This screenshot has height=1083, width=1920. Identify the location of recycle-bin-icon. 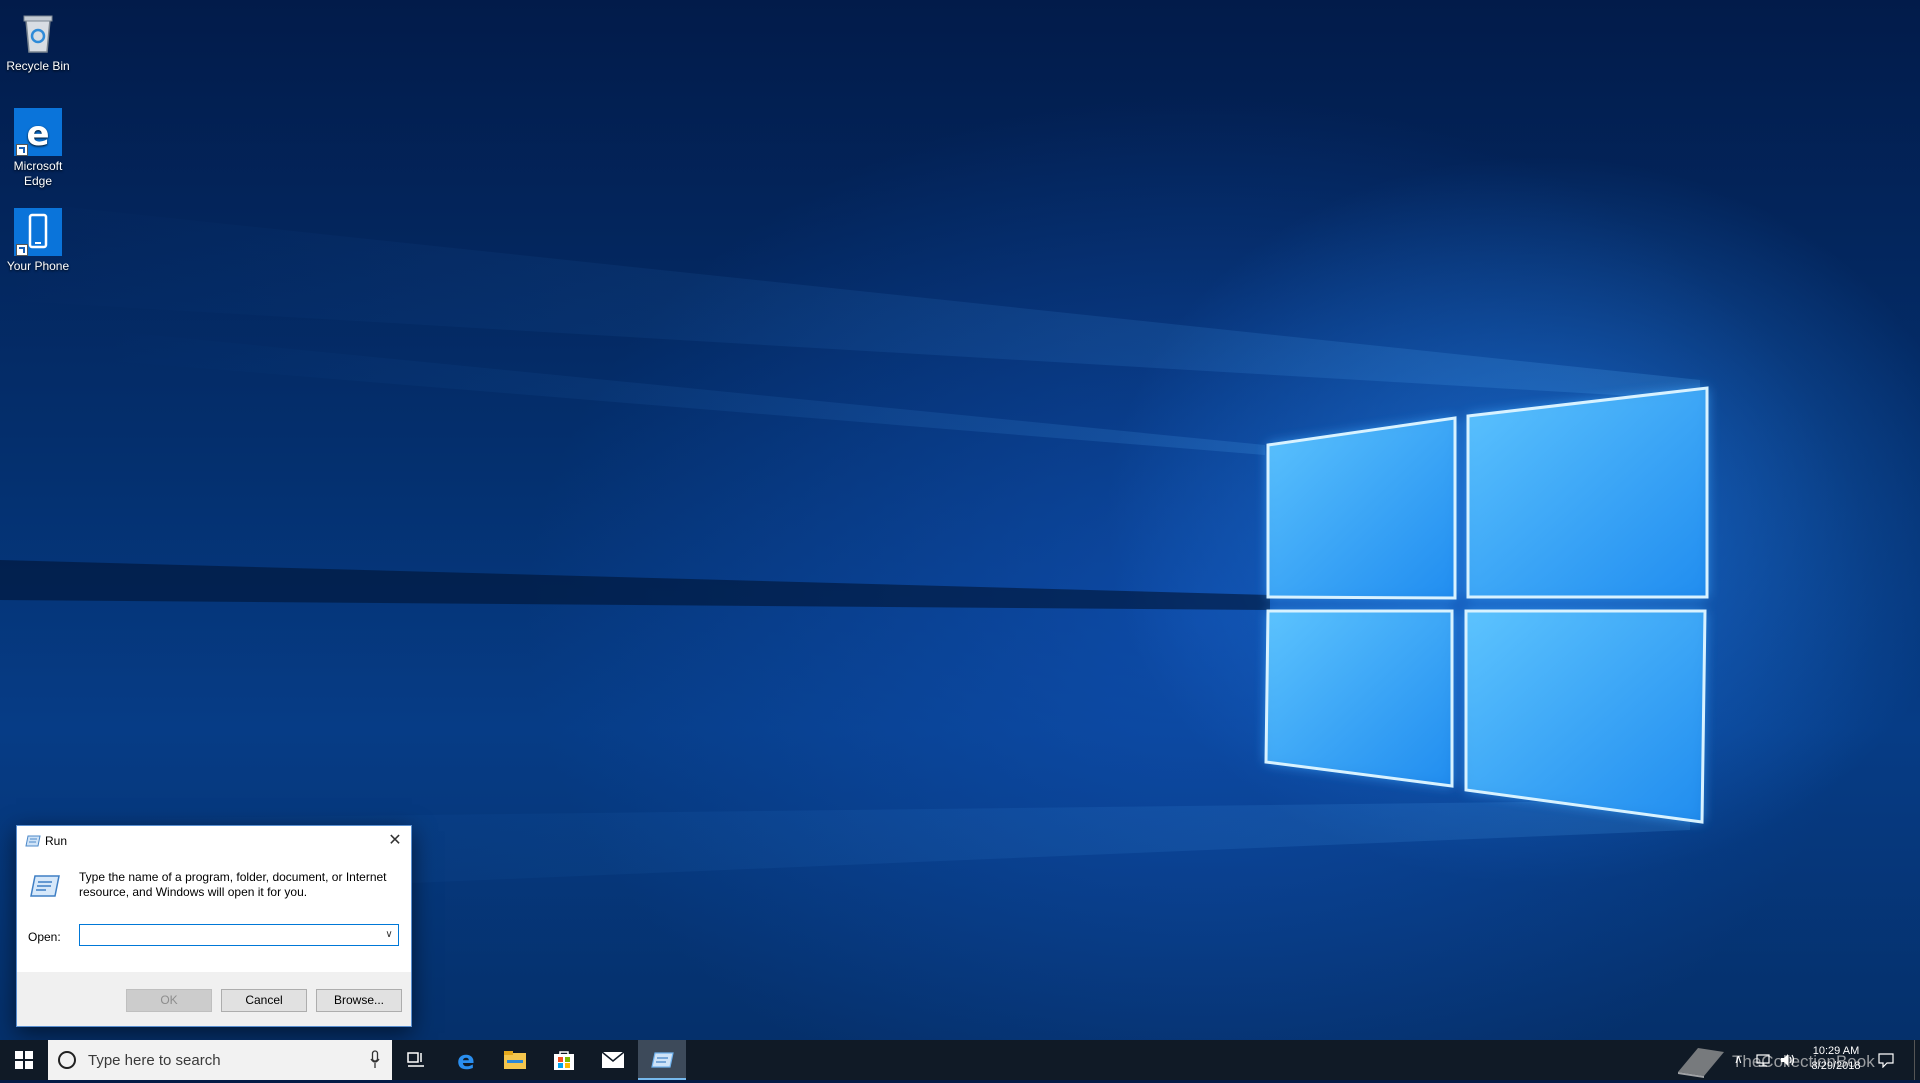
(38, 32).